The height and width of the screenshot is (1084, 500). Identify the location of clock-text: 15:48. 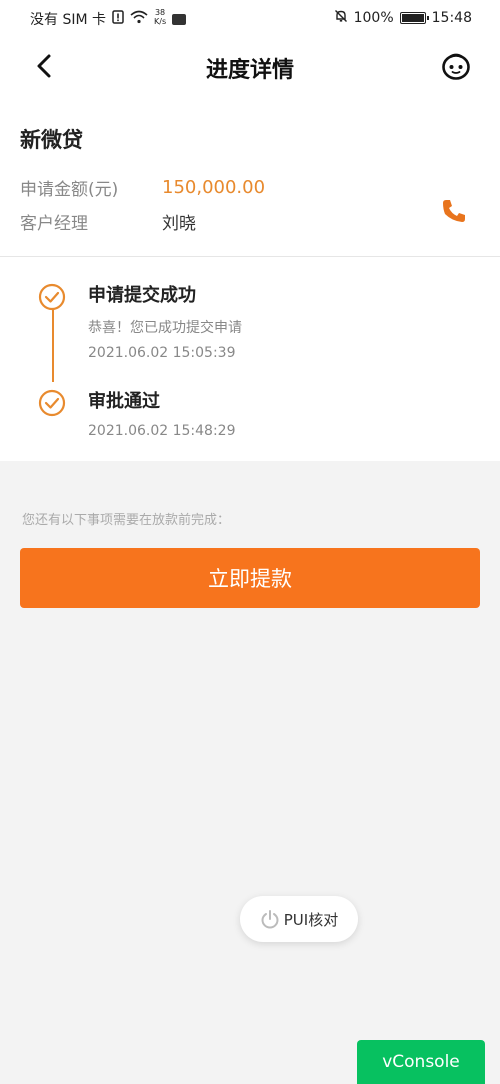
(451, 18).